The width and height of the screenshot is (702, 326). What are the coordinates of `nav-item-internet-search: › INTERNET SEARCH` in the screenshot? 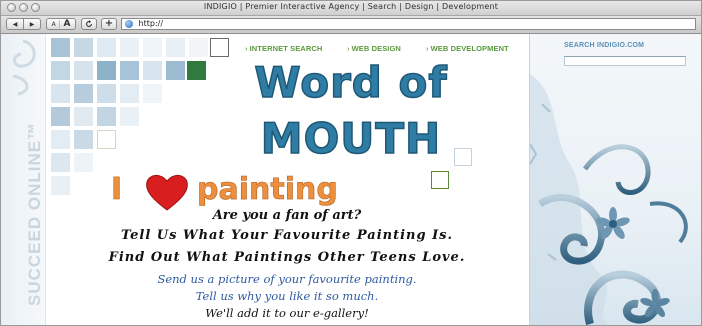 It's located at (283, 48).